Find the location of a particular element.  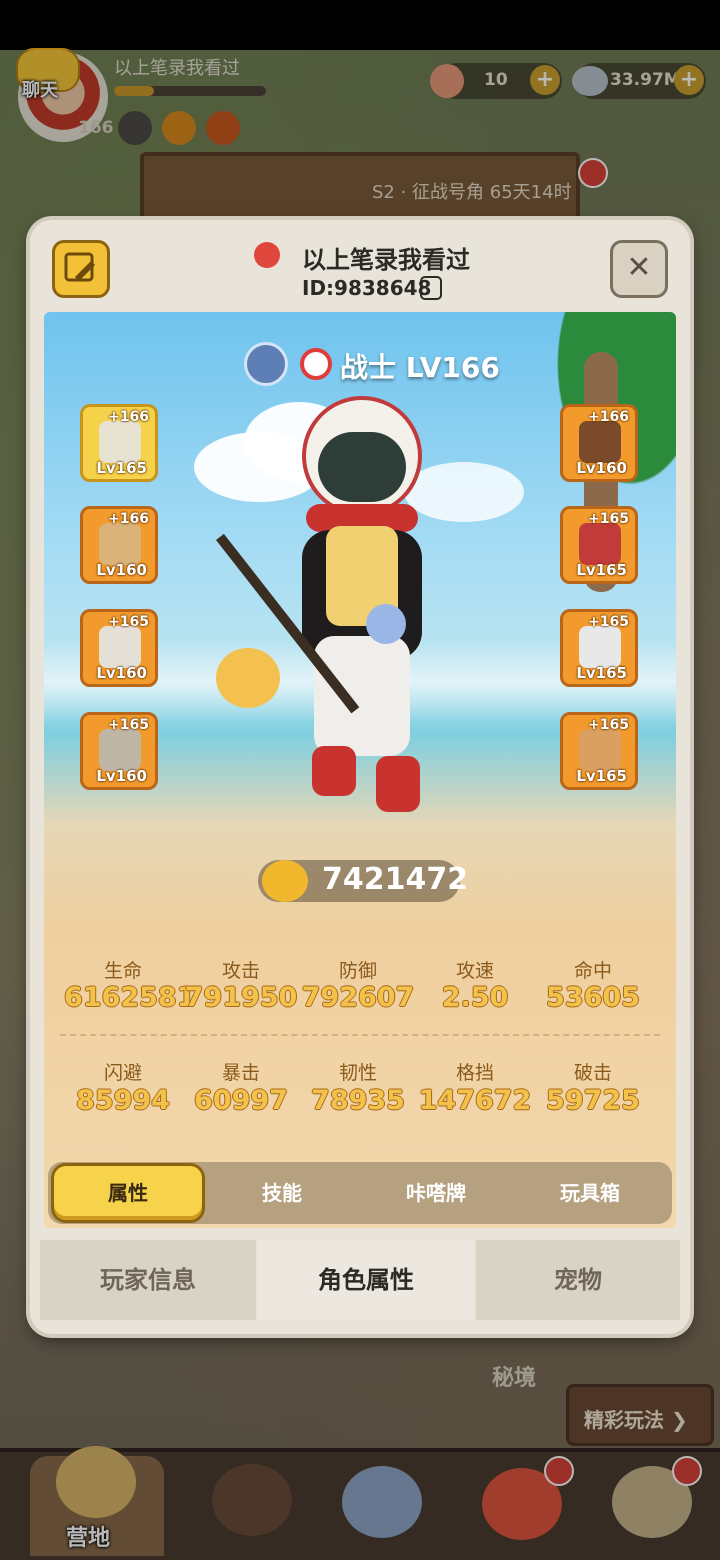

player-id: ID:9838648 is located at coordinates (367, 288).